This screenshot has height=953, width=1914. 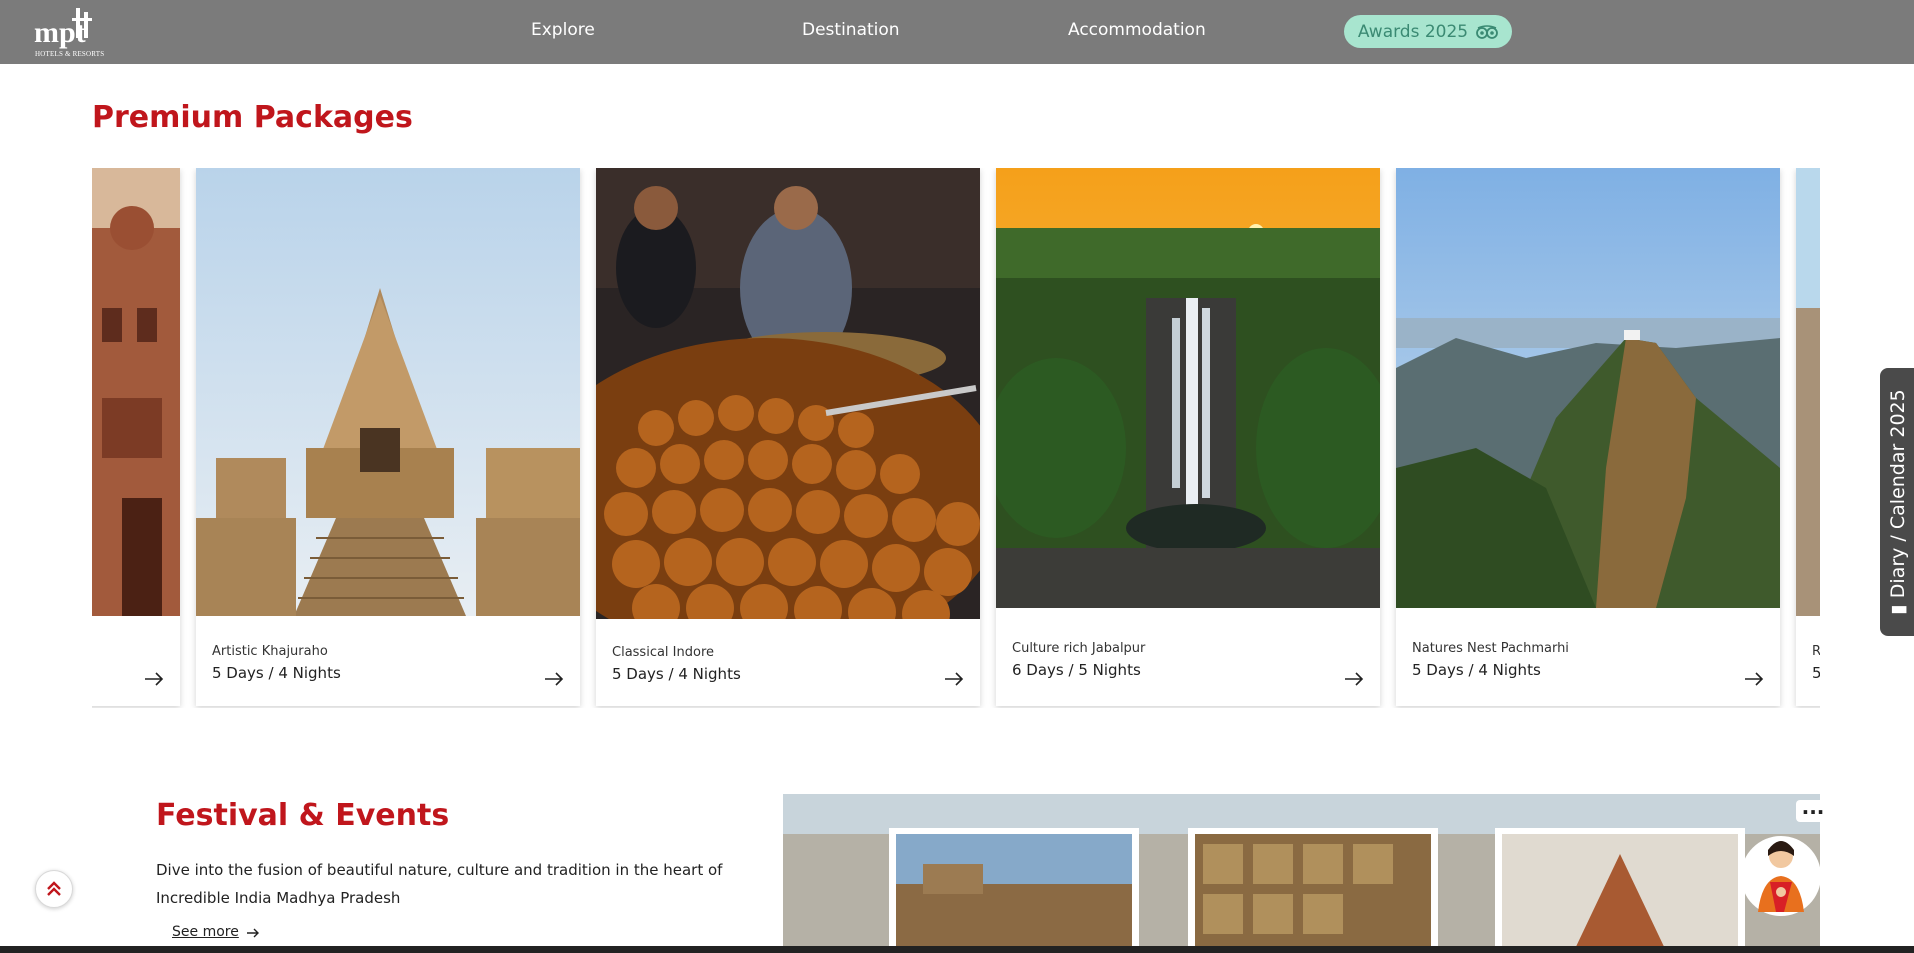 I want to click on see-more-link: See more, so click(x=205, y=932).